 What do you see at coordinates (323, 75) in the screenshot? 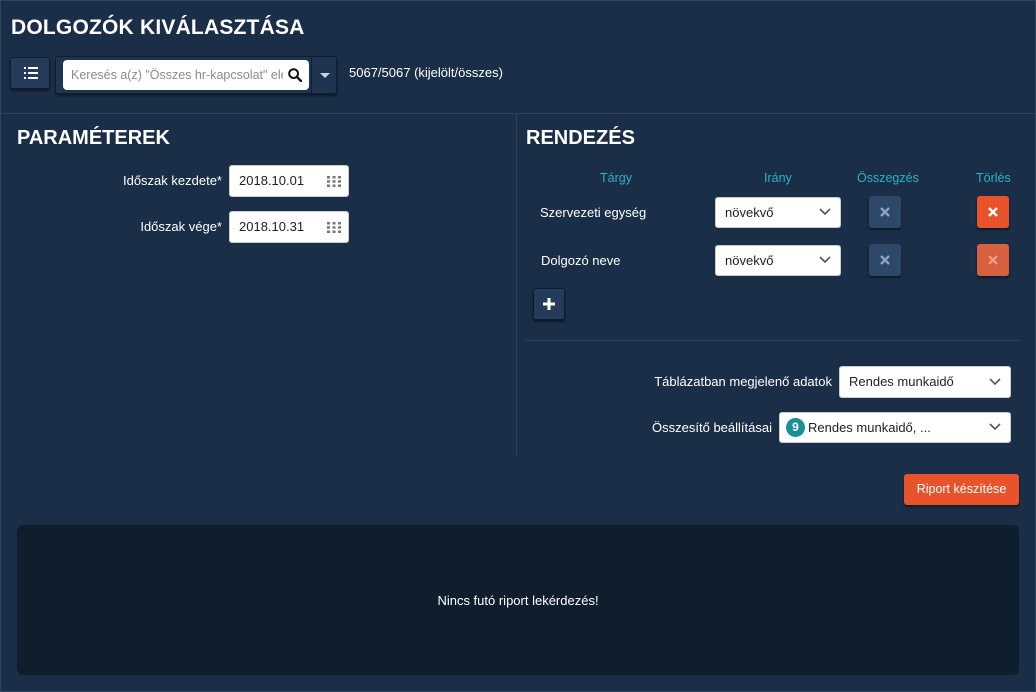
I see `search-dropdown-toggle` at bounding box center [323, 75].